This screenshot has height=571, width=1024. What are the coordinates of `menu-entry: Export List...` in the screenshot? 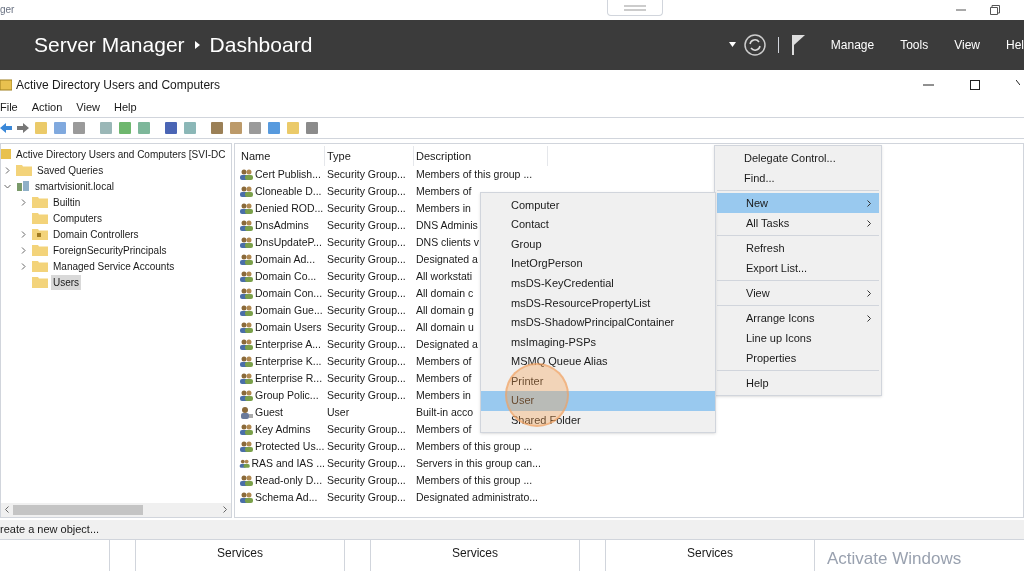 It's located at (798, 268).